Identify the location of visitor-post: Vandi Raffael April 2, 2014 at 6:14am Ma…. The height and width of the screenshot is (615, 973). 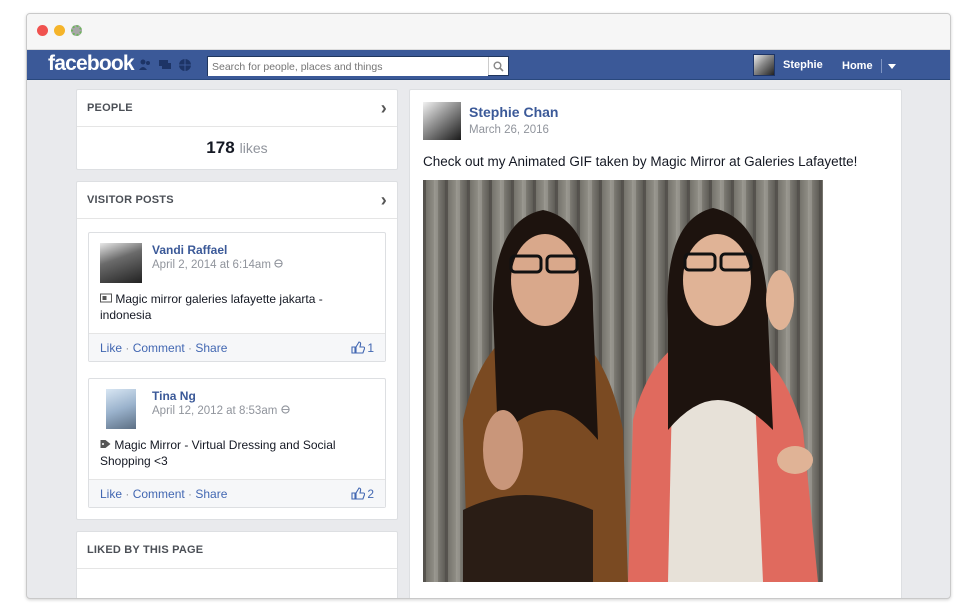
(237, 297).